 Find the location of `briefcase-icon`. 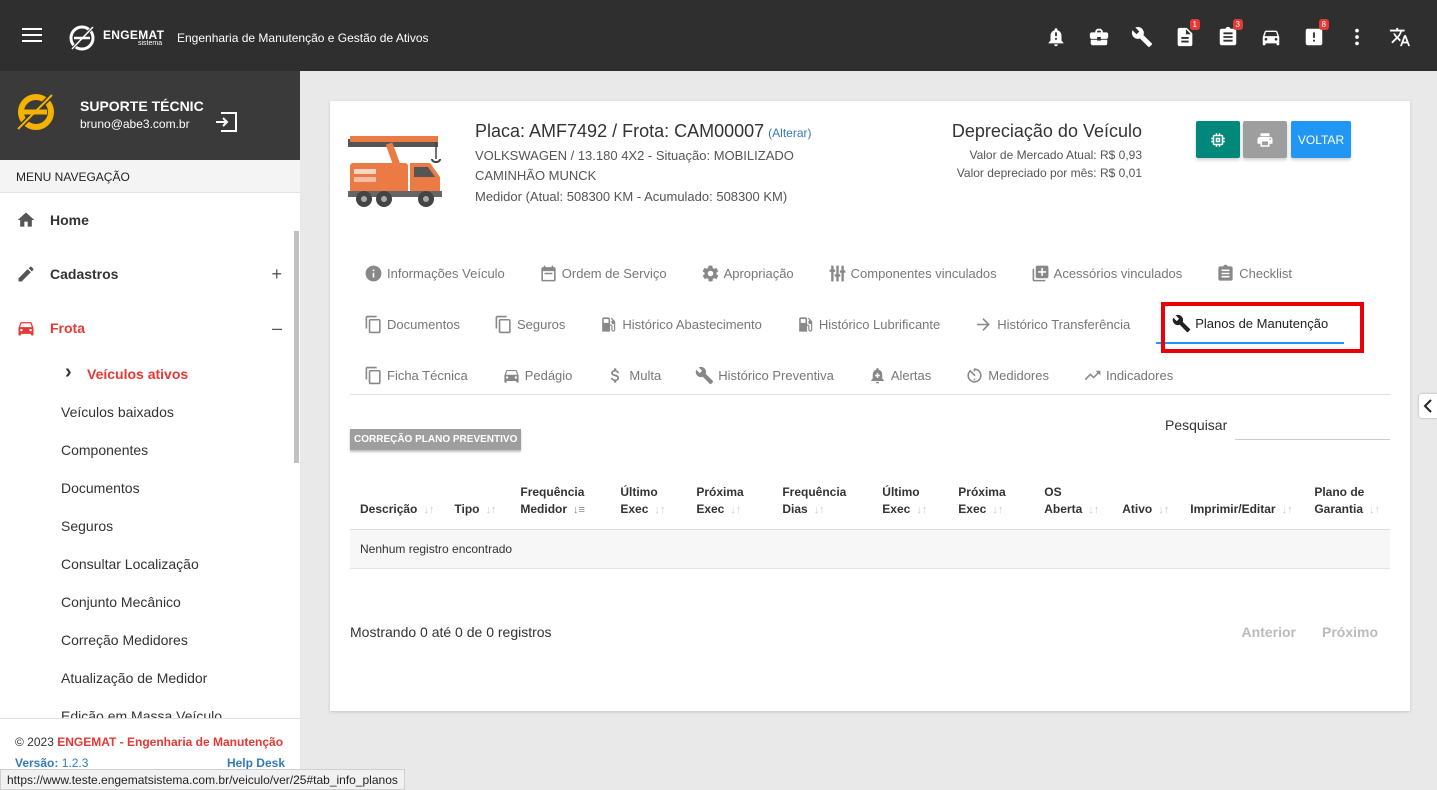

briefcase-icon is located at coordinates (1098, 37).